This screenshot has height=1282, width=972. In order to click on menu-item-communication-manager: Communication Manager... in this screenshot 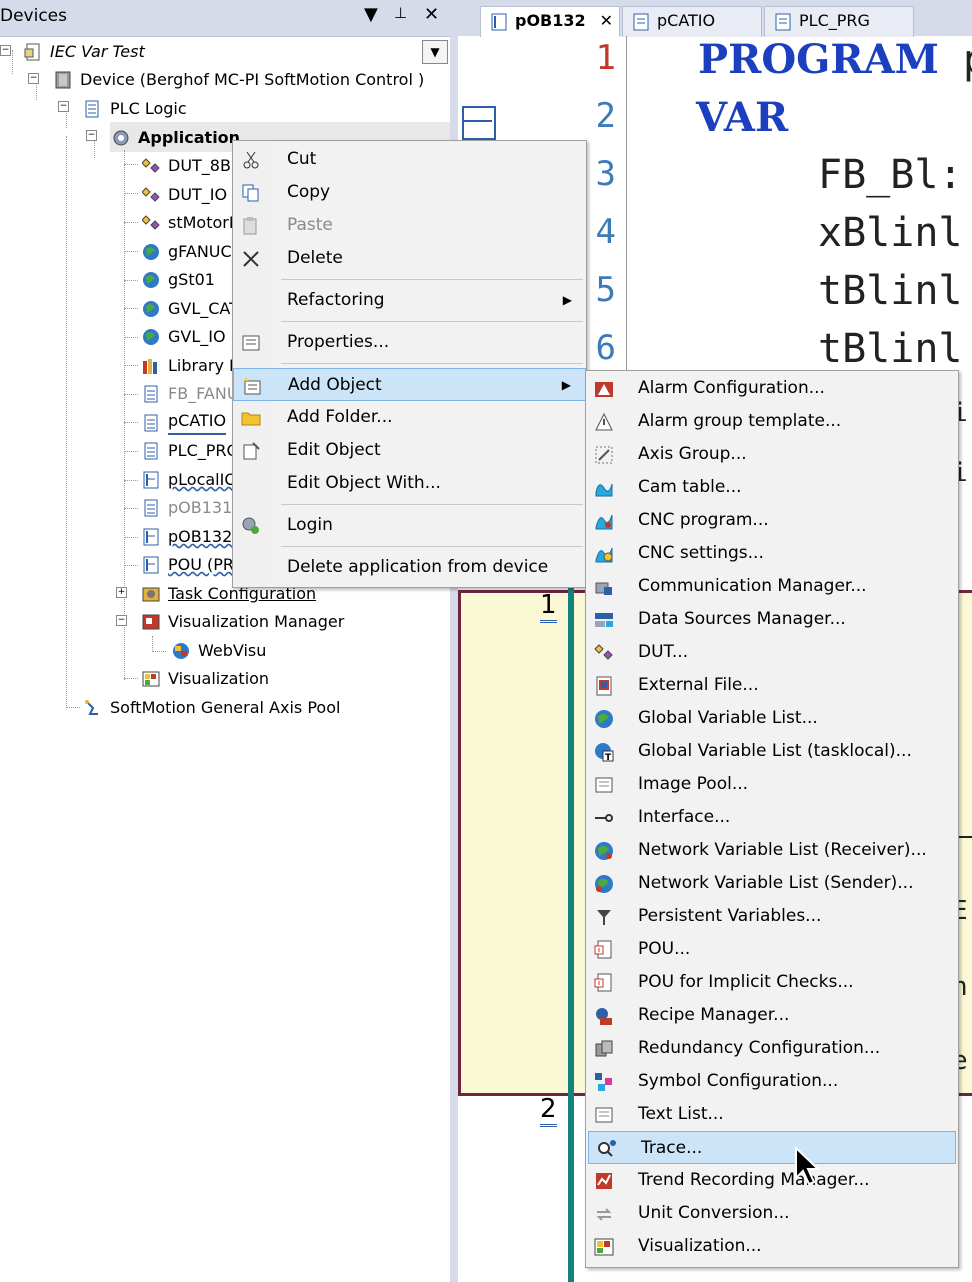, I will do `click(772, 586)`.